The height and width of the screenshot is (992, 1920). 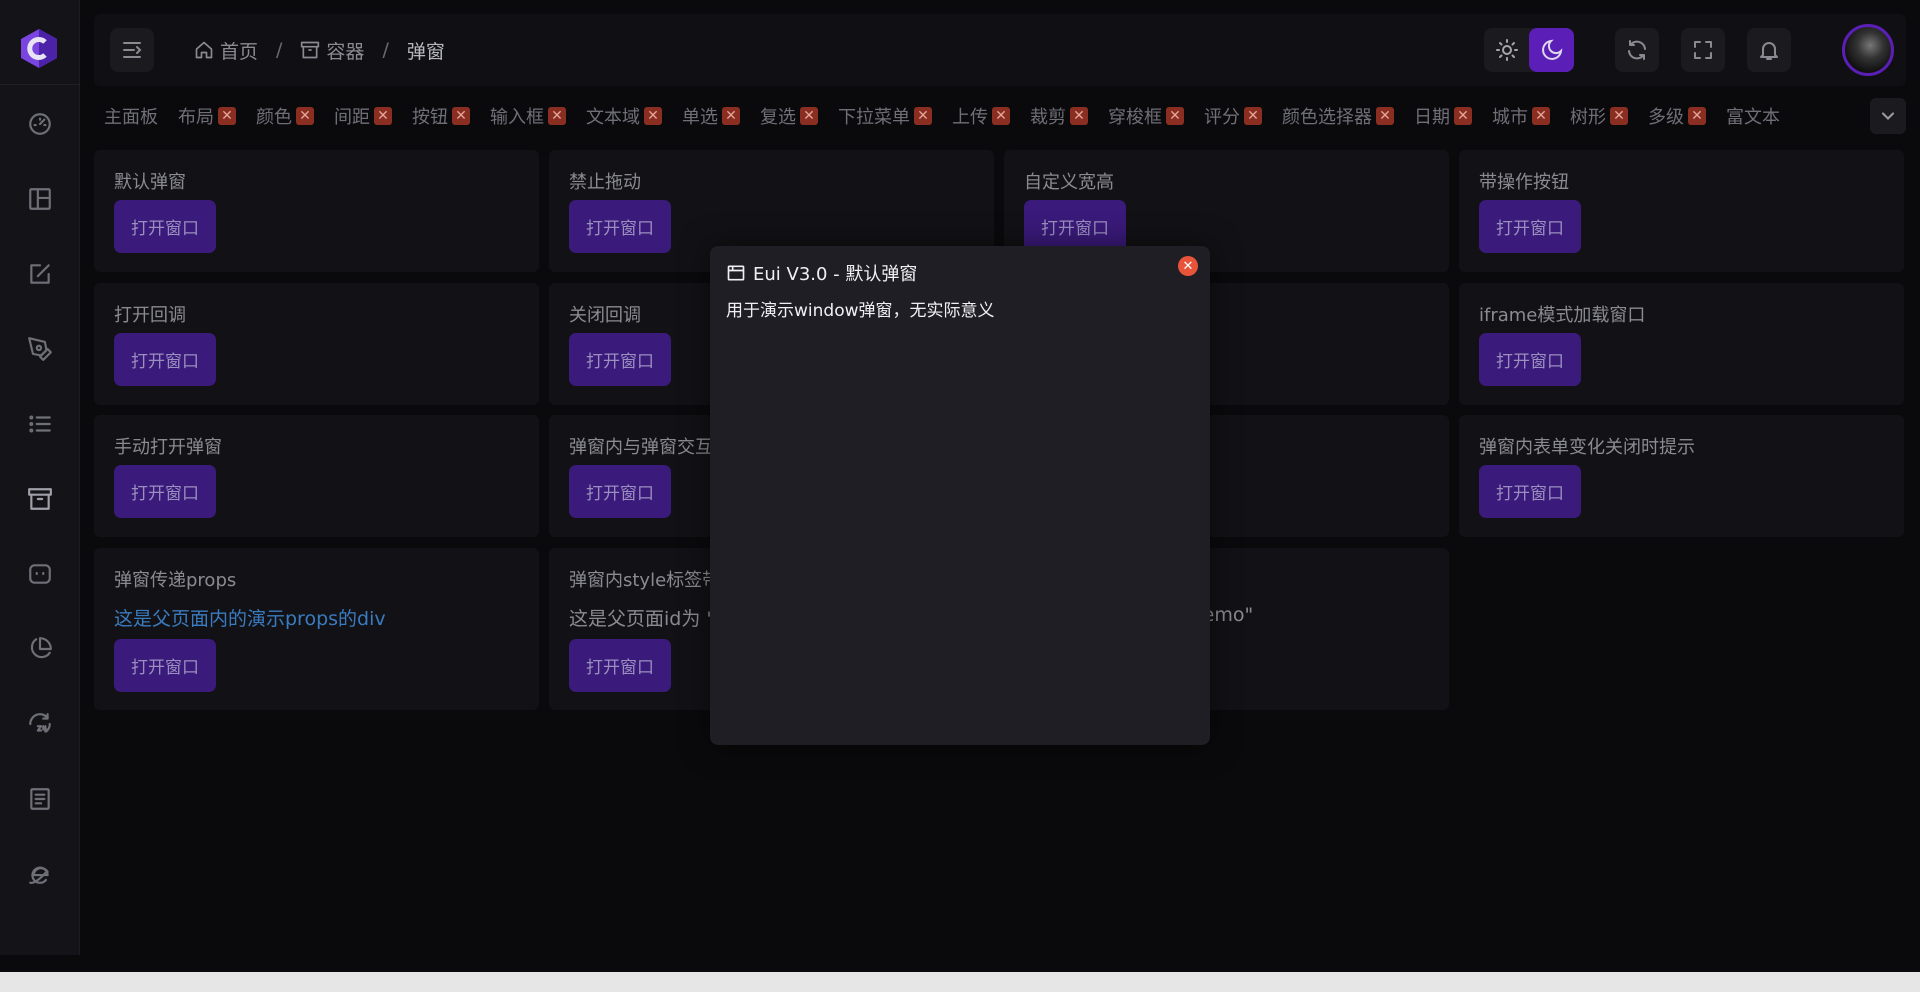 I want to click on tab-dropdown: 下拉菜单 ✕, so click(x=885, y=116).